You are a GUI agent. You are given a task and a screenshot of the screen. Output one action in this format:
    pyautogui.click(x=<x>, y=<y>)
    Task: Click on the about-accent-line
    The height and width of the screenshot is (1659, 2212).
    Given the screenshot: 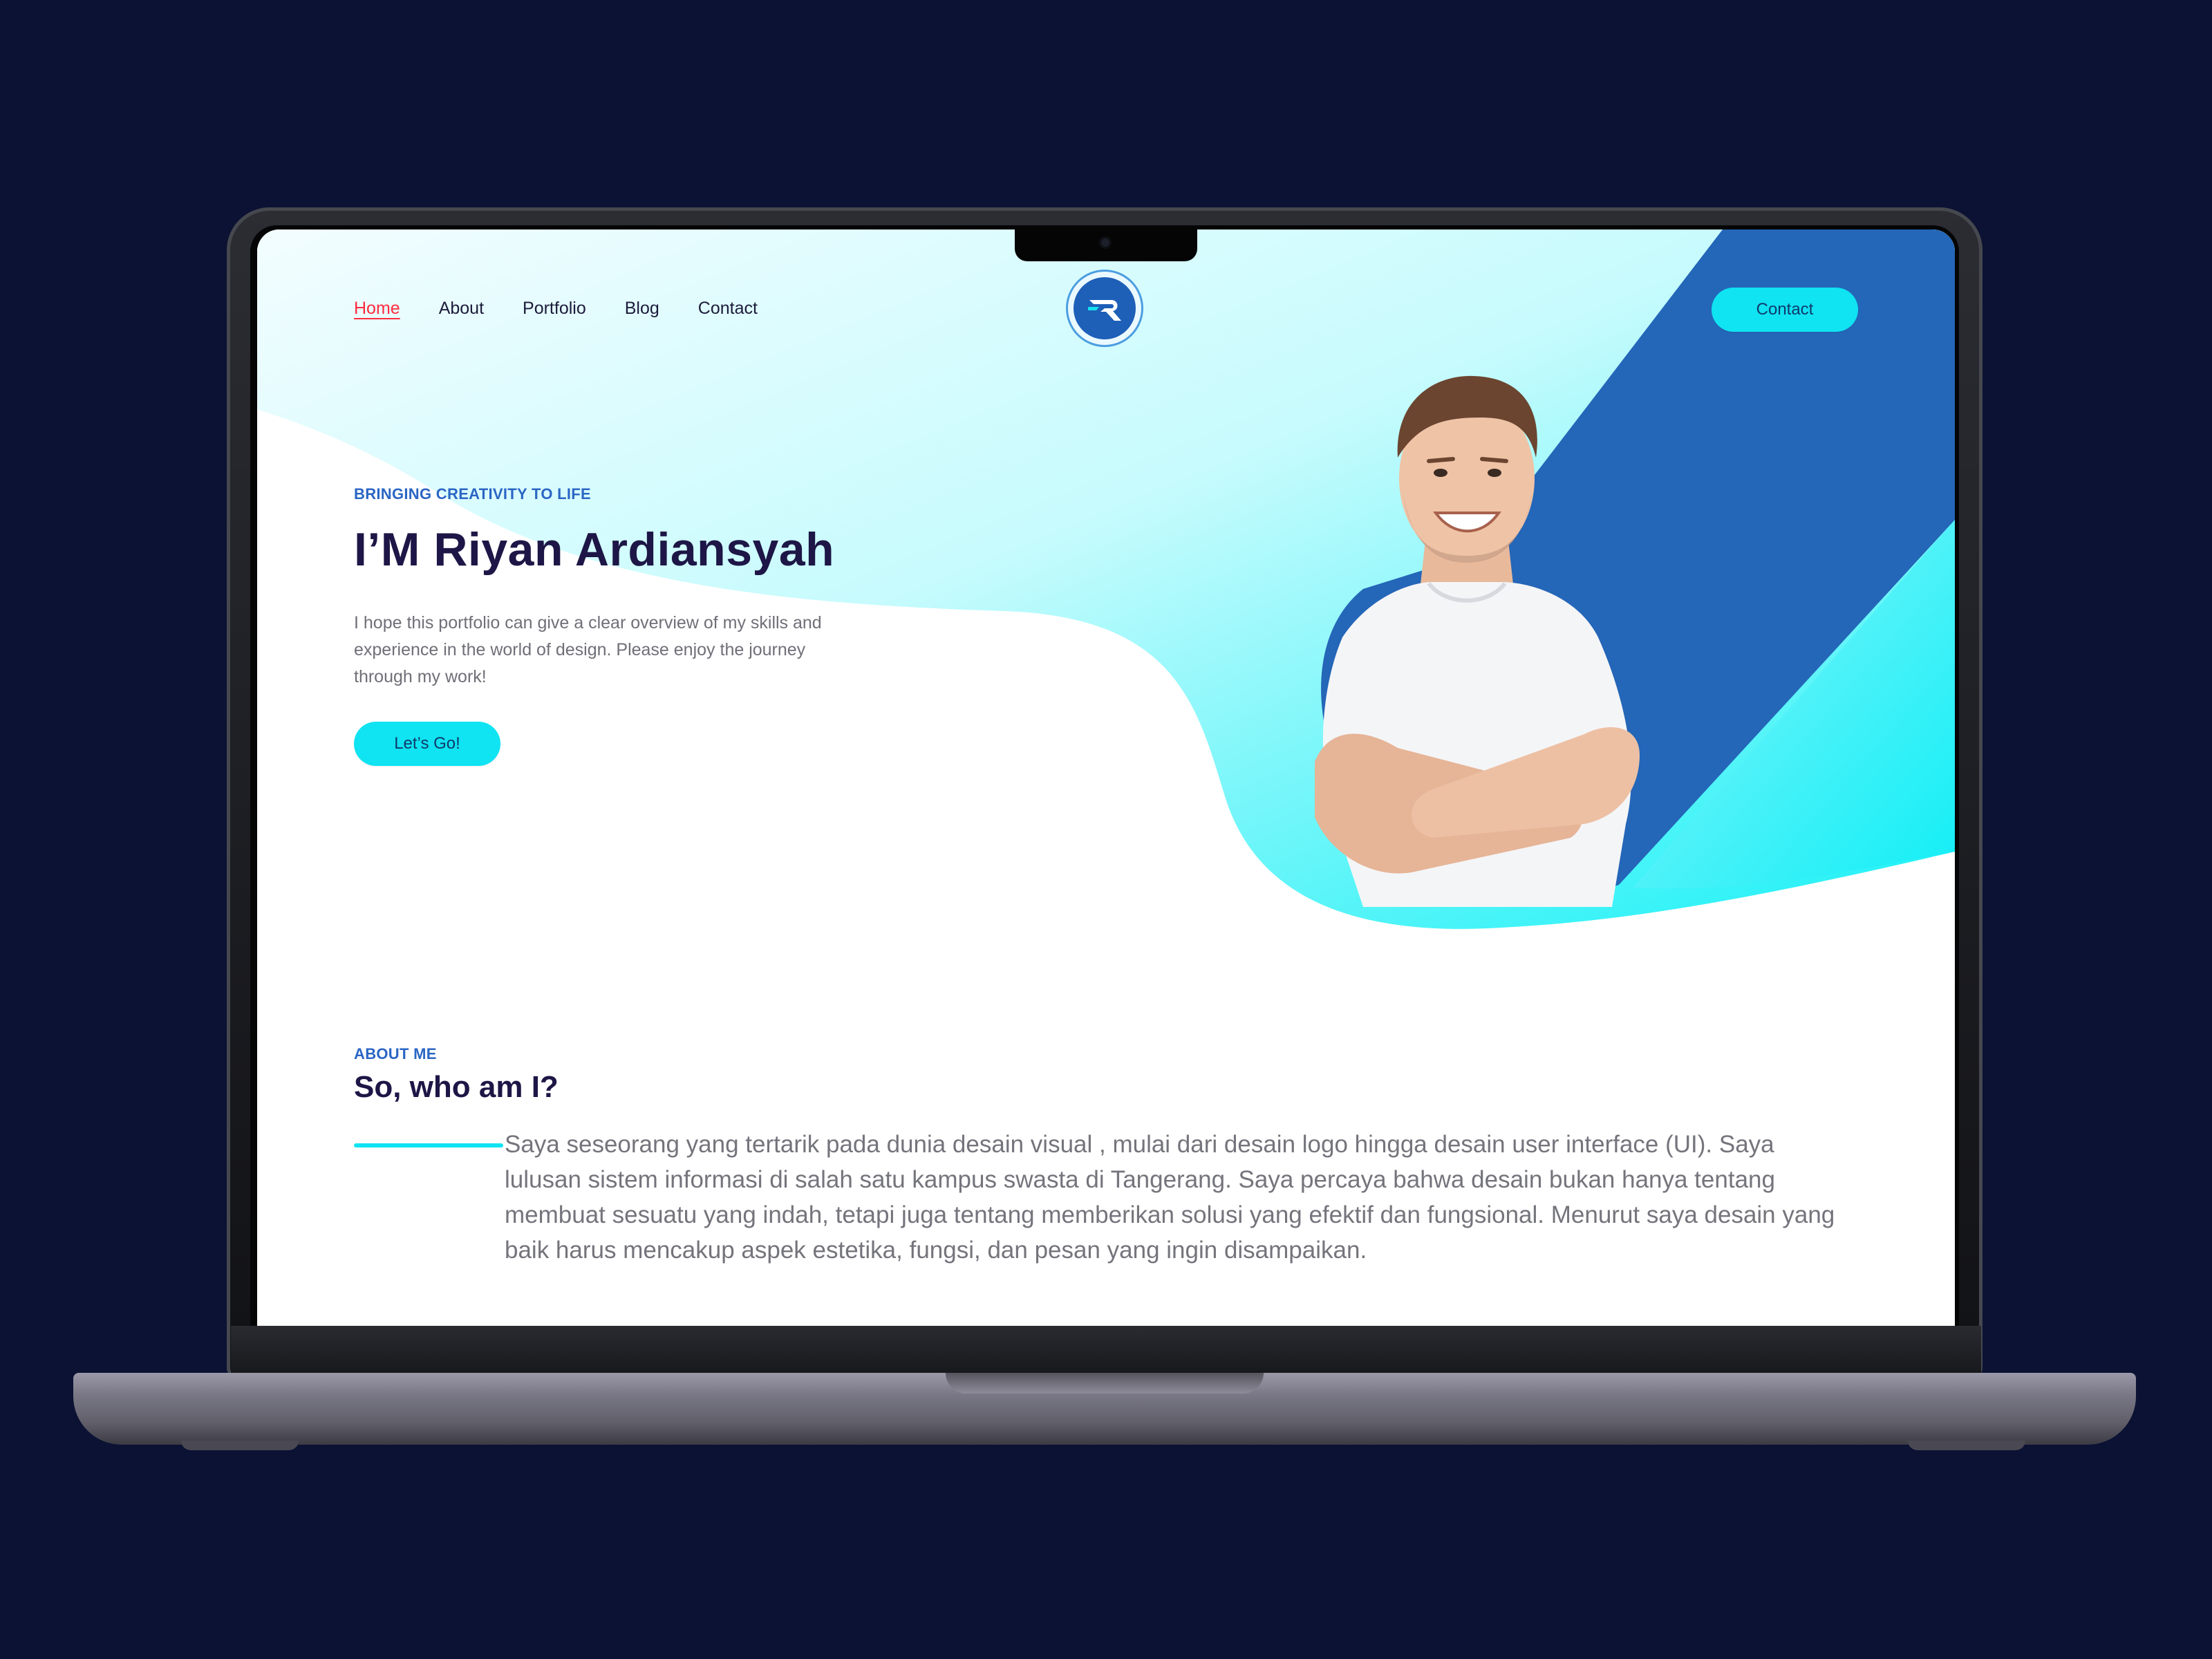 What is the action you would take?
    pyautogui.click(x=428, y=1145)
    